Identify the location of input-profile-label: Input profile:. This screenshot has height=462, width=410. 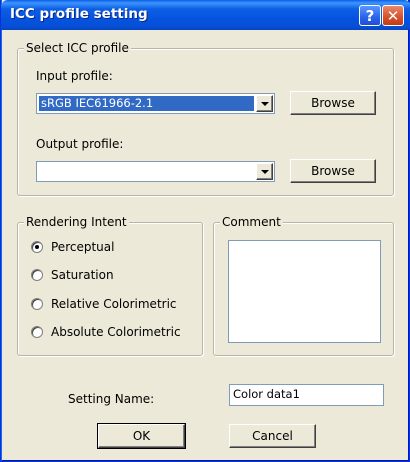
(74, 76).